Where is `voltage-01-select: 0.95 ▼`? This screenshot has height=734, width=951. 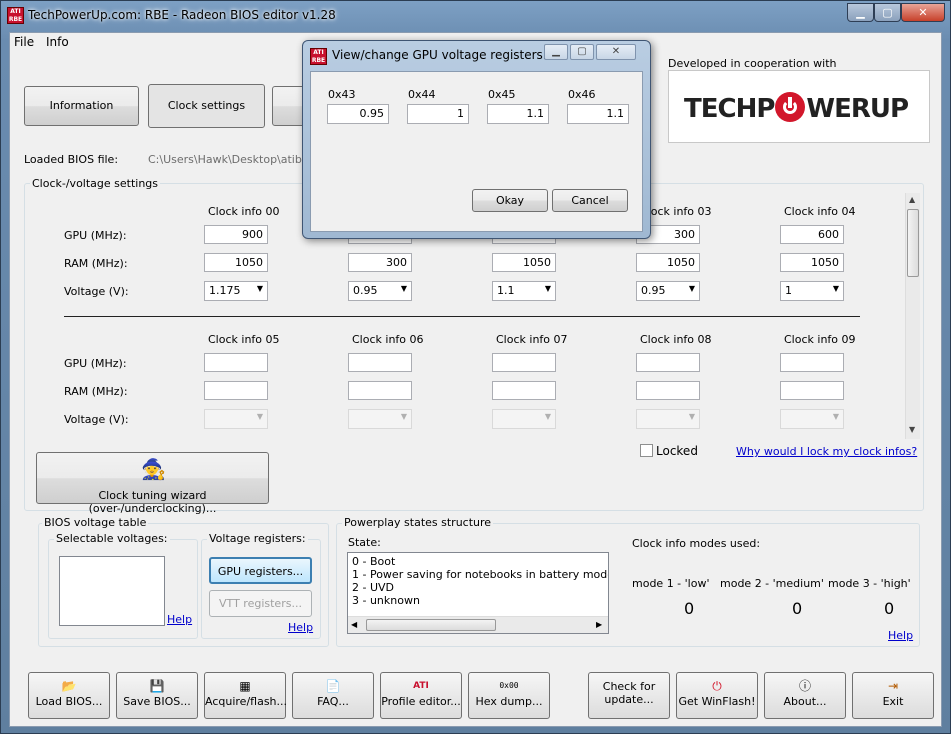
voltage-01-select: 0.95 ▼ is located at coordinates (380, 291).